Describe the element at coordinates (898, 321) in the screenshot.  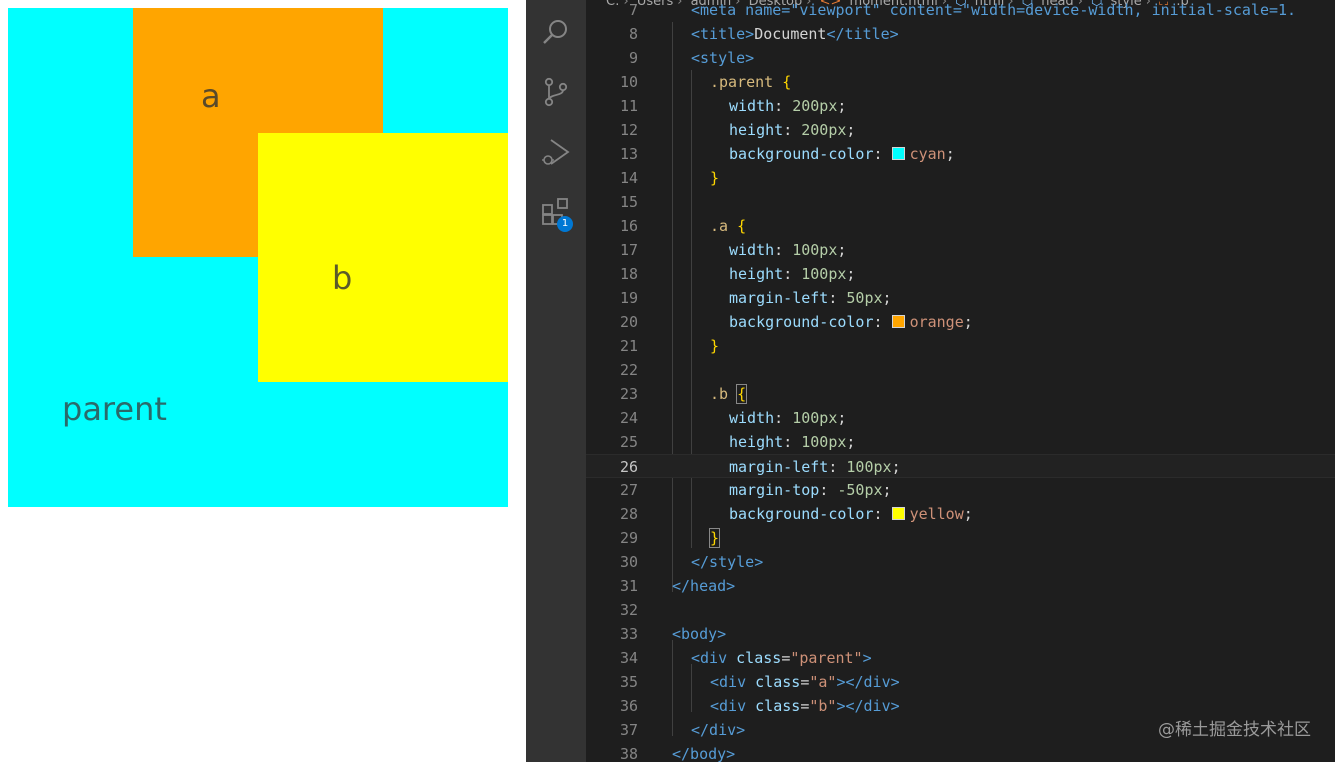
I see `color-swatch-orange` at that location.